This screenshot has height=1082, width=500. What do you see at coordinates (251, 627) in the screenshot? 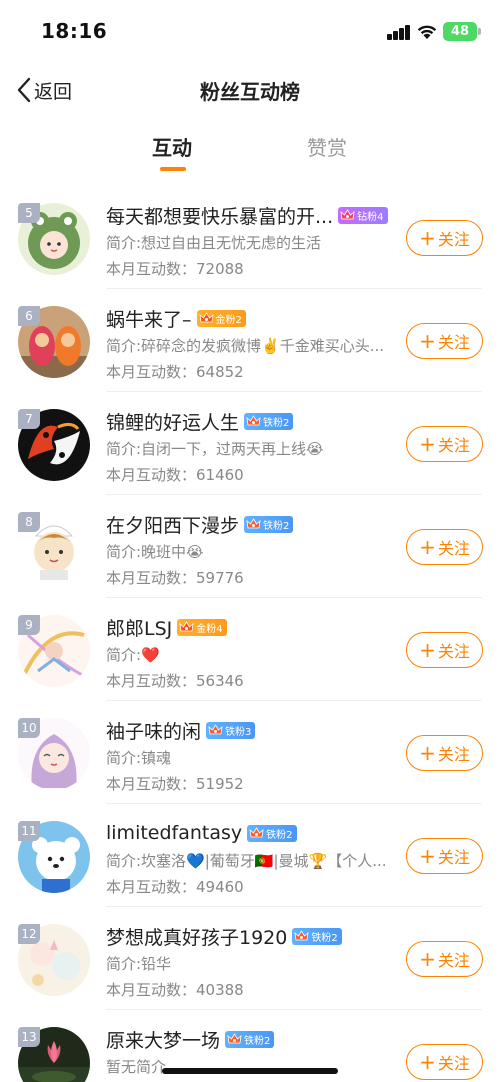
I see `name-line: 郎郎LSJ 金粉4` at bounding box center [251, 627].